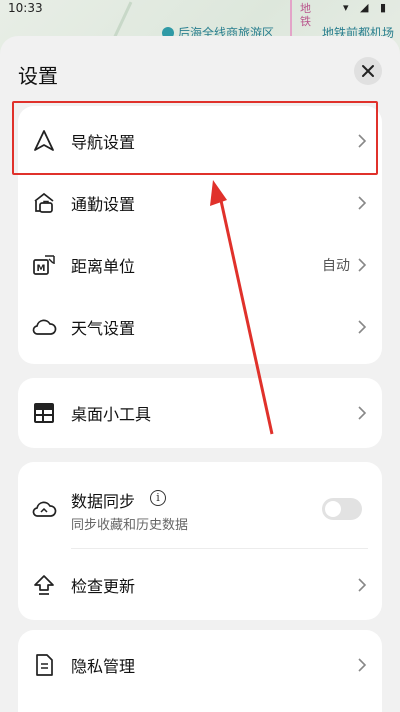 The height and width of the screenshot is (712, 400). I want to click on row-label: 天气设置, so click(103, 328).